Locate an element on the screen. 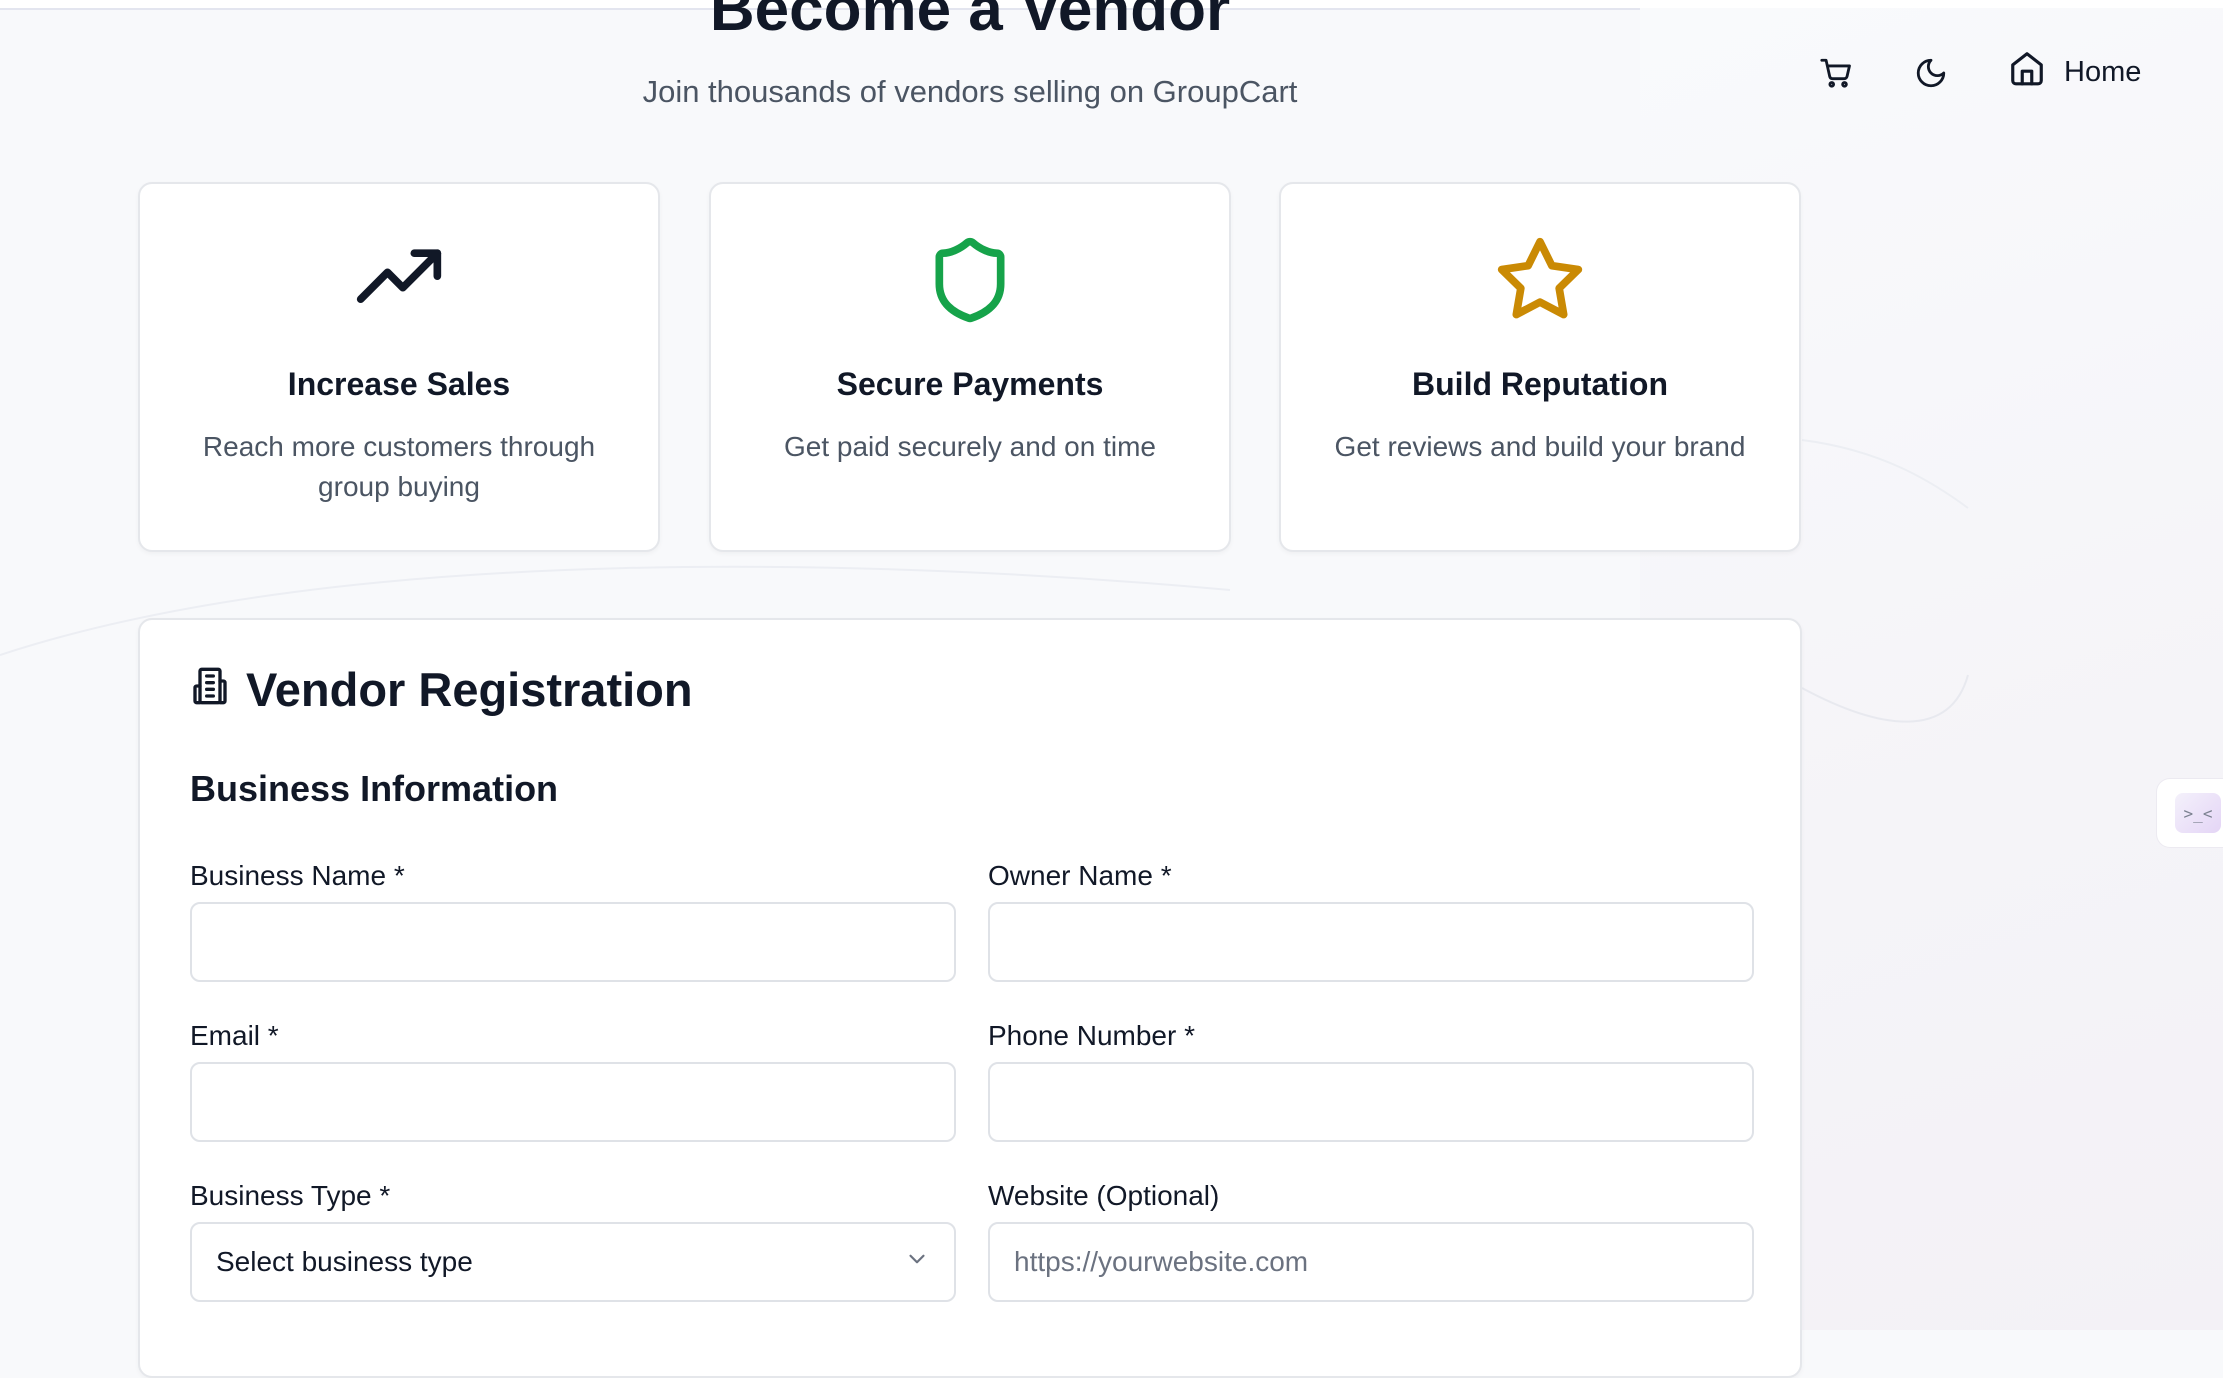 Image resolution: width=2223 pixels, height=1378 pixels. shield-icon is located at coordinates (970, 282).